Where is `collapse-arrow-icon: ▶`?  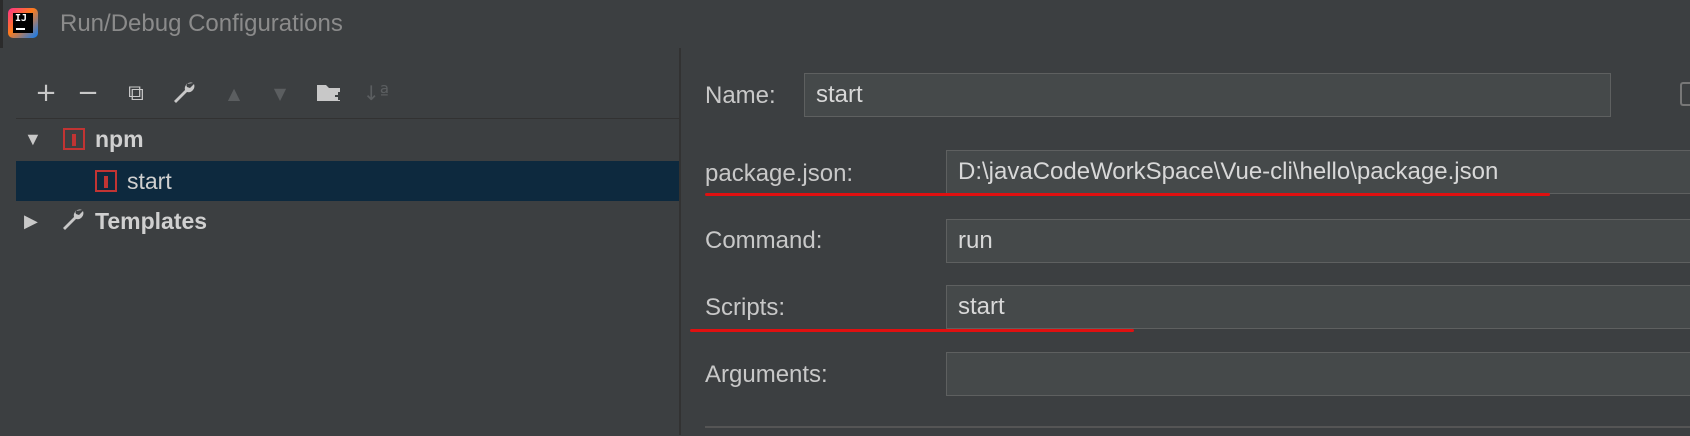 collapse-arrow-icon: ▶ is located at coordinates (31, 221).